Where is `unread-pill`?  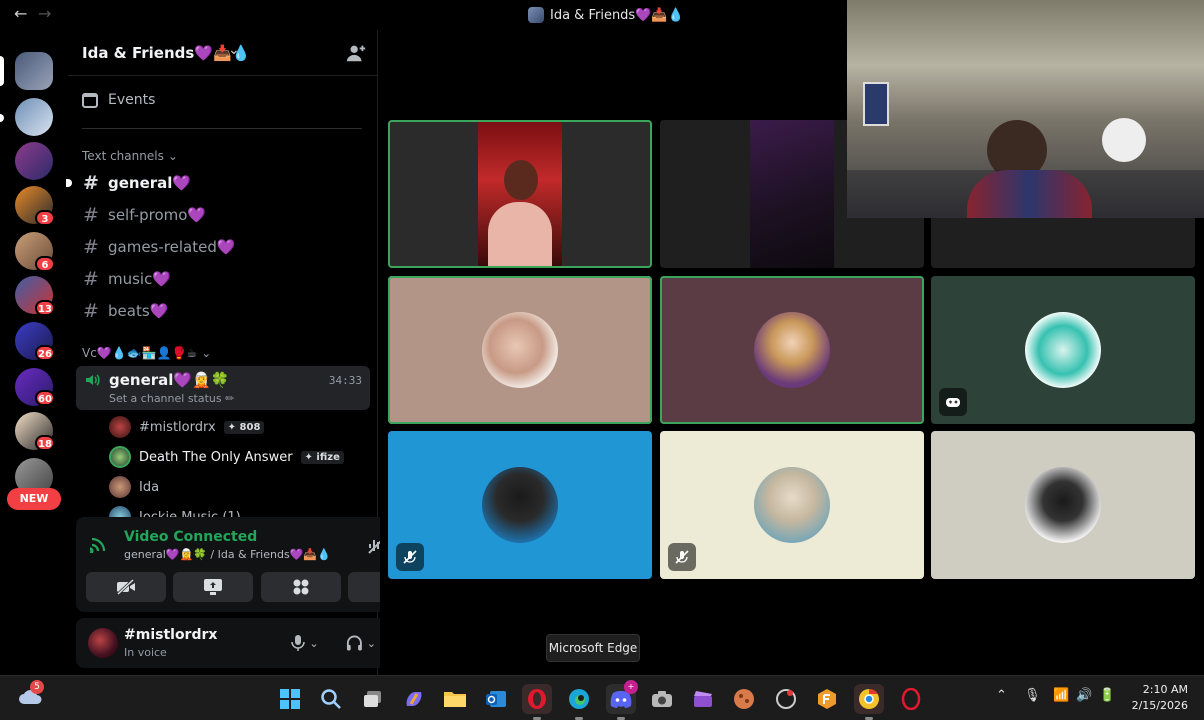 unread-pill is located at coordinates (2, 118).